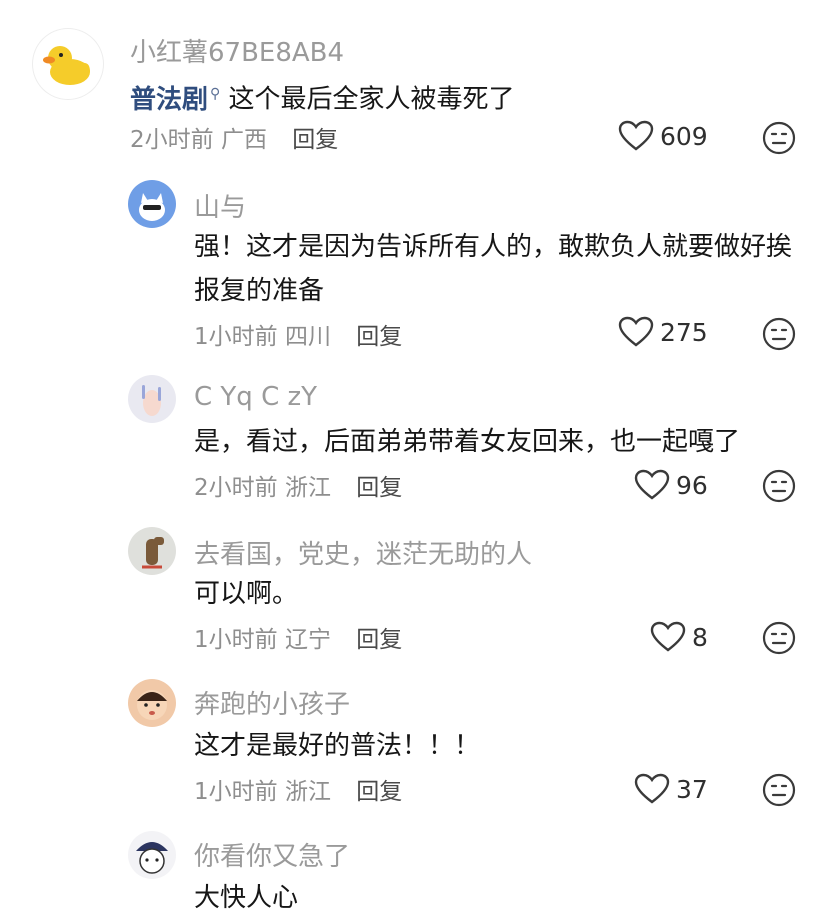 The width and height of the screenshot is (828, 920). Describe the element at coordinates (363, 552) in the screenshot. I see `comment-username: 去看国，党史，迷茫无助的人` at that location.